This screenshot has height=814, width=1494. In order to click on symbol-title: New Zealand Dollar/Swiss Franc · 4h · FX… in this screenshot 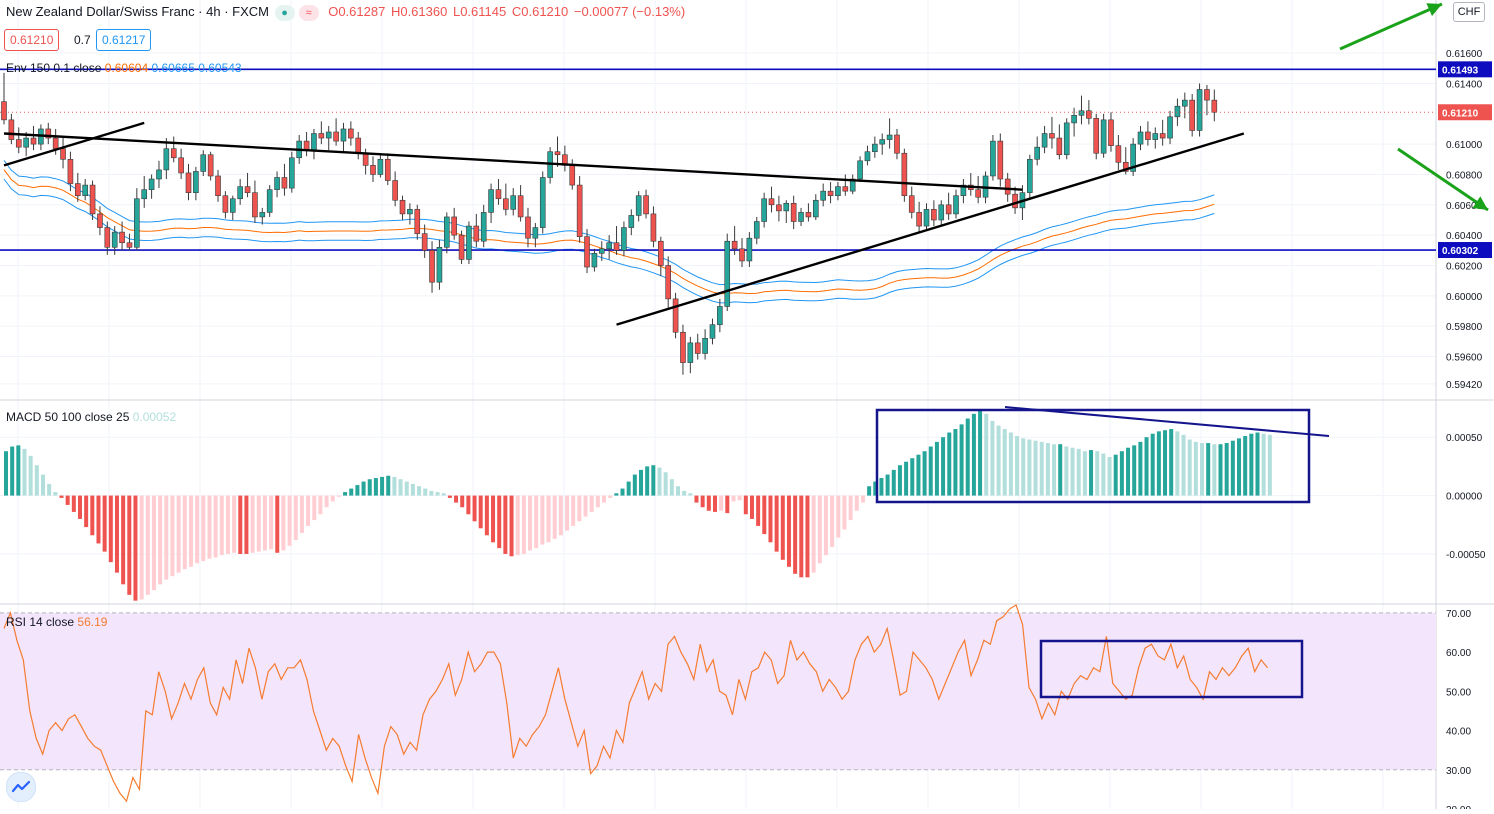, I will do `click(137, 11)`.